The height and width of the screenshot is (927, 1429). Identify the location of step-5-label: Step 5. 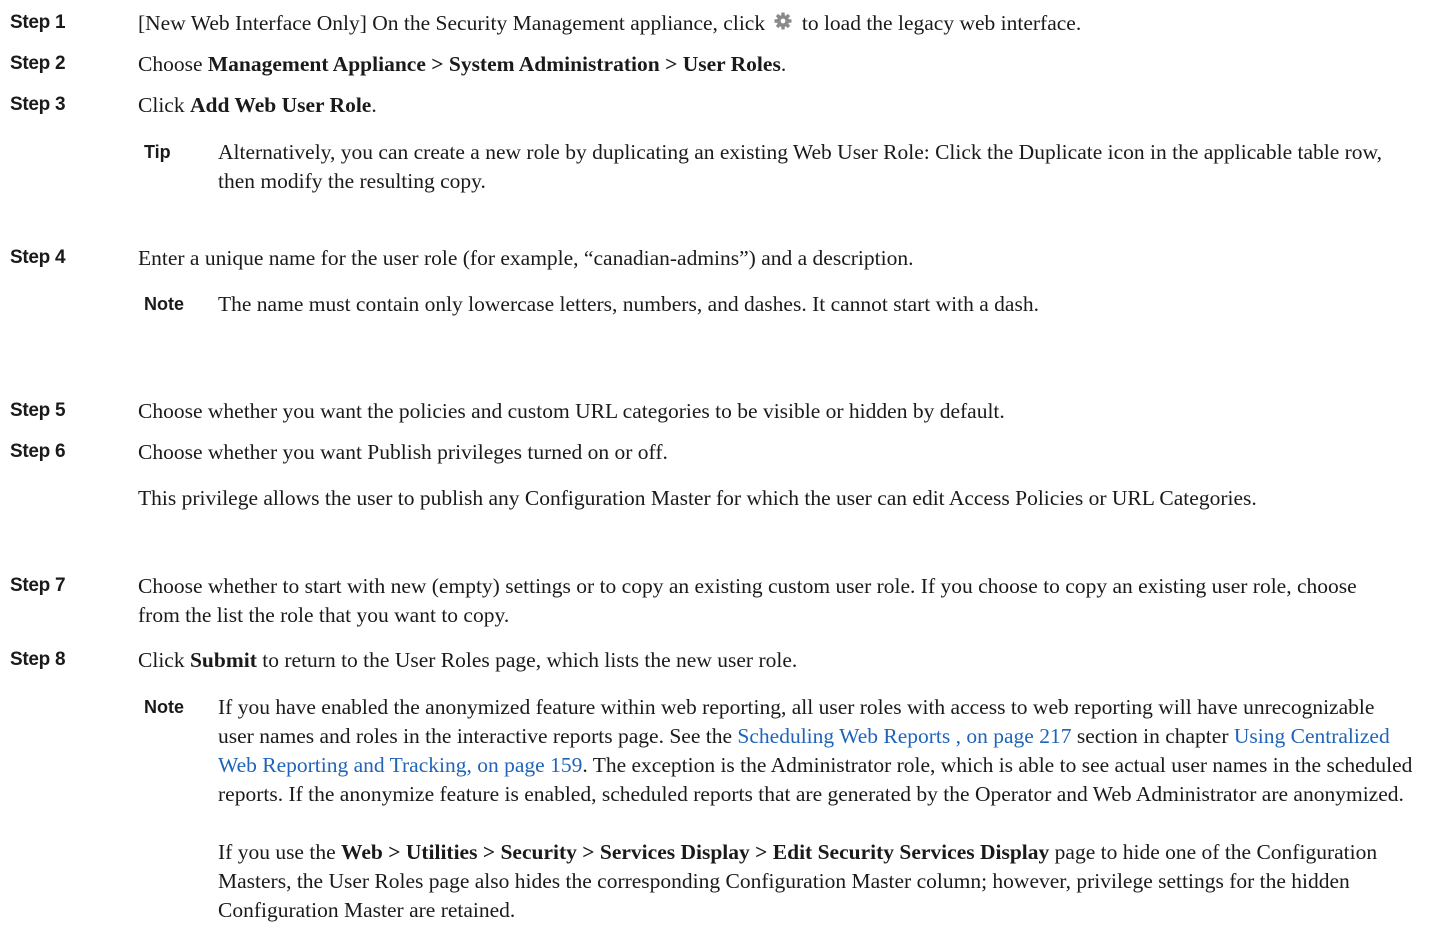
(38, 410).